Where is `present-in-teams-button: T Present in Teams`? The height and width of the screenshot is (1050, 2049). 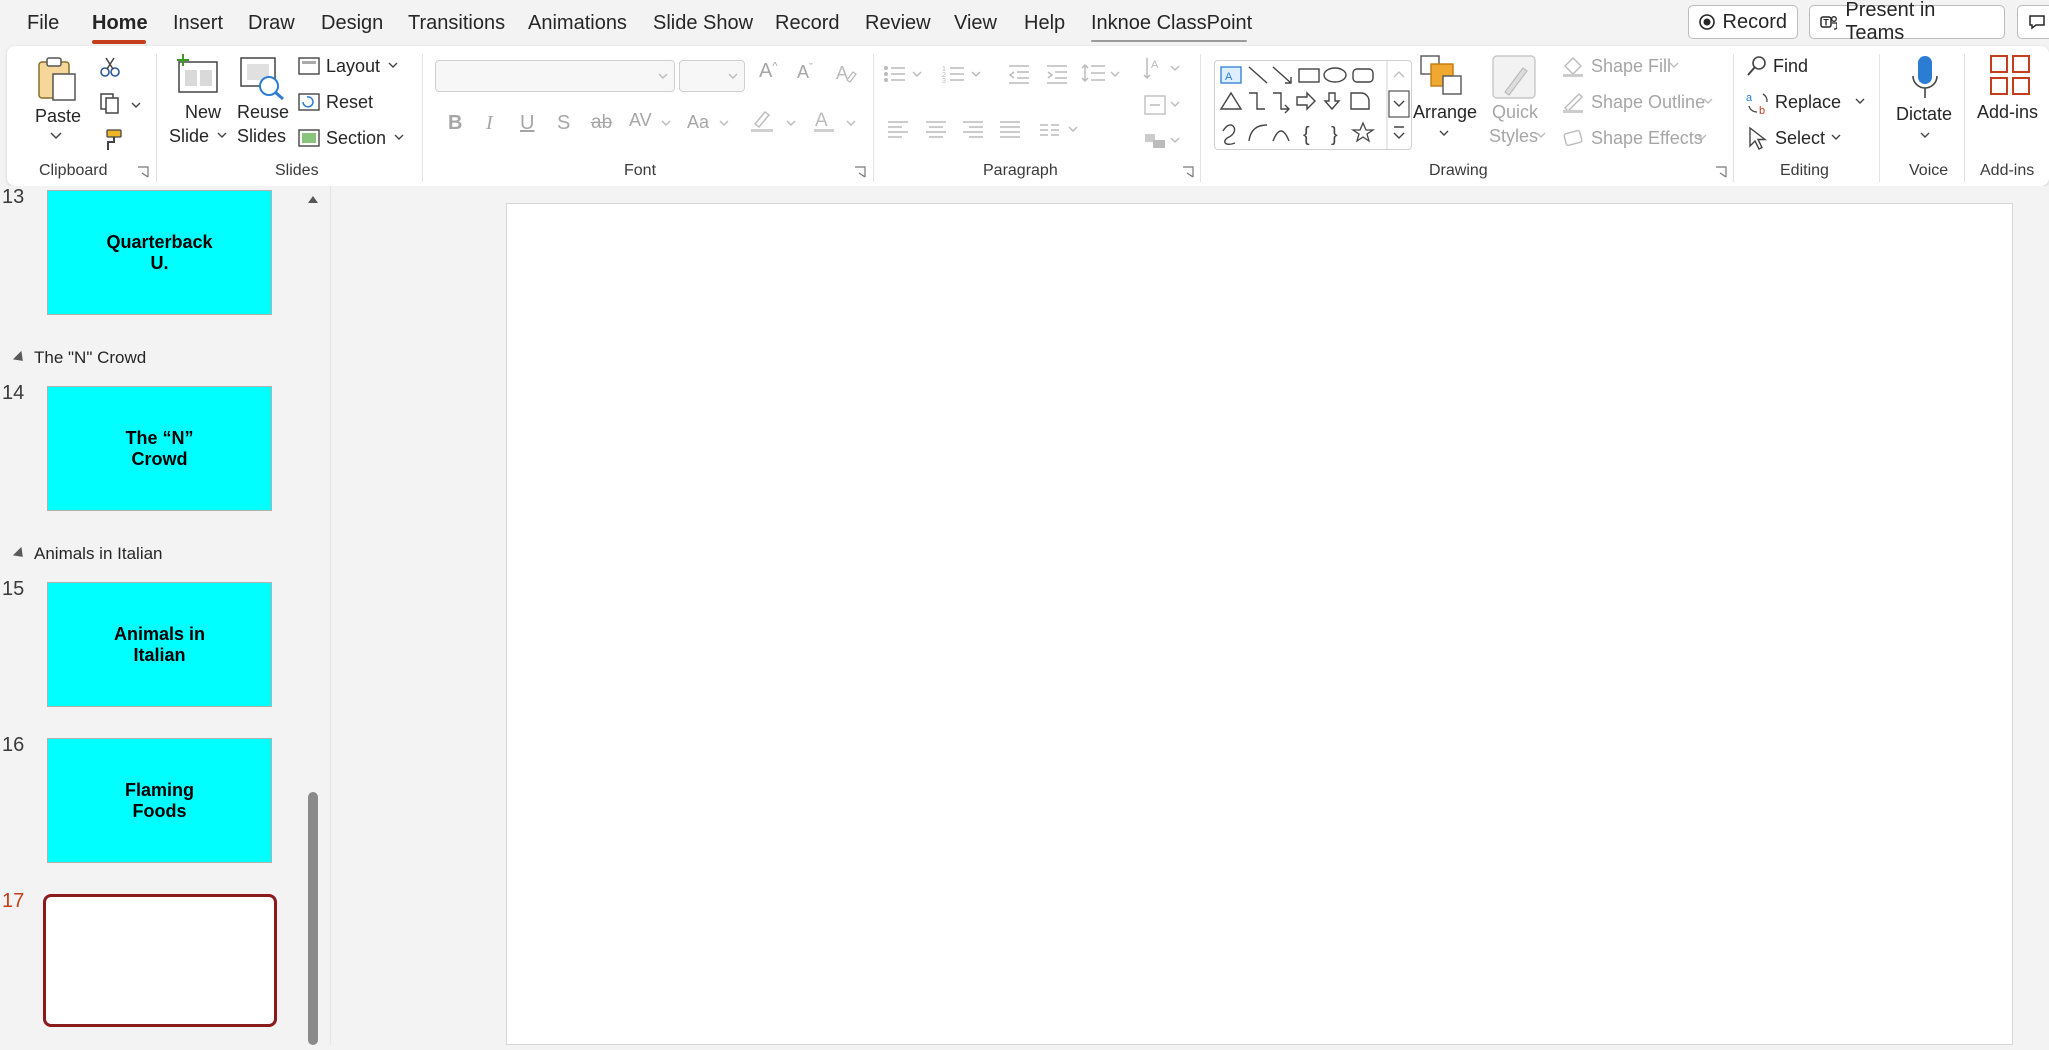 present-in-teams-button: T Present in Teams is located at coordinates (1907, 22).